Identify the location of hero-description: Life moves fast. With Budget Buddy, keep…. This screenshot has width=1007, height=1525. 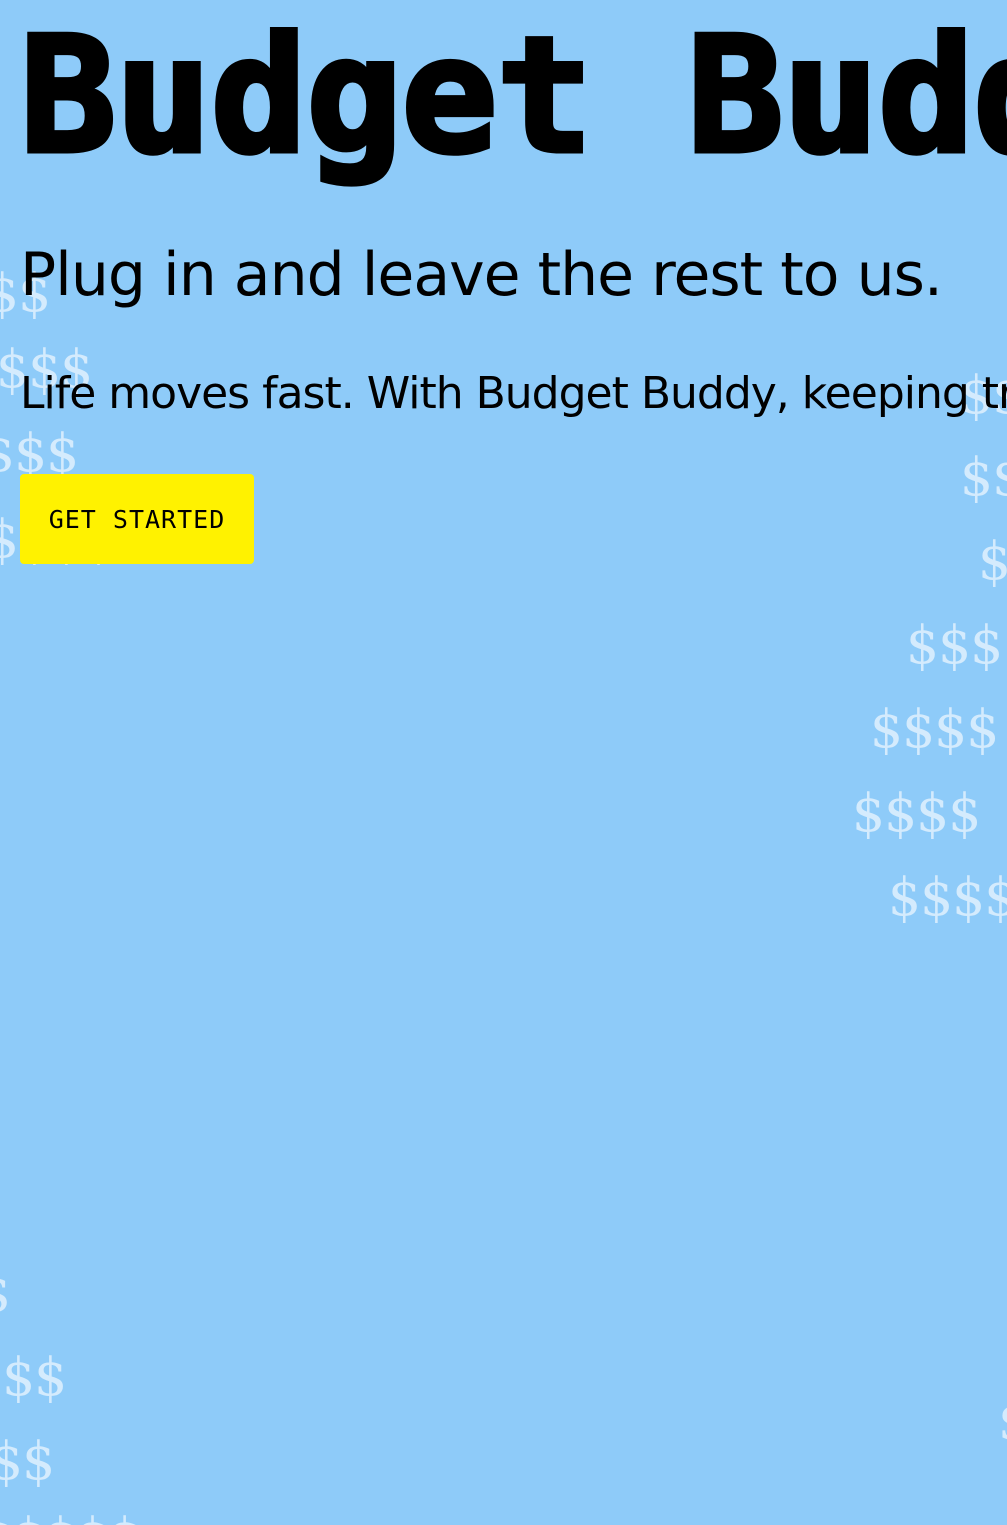
(513, 393).